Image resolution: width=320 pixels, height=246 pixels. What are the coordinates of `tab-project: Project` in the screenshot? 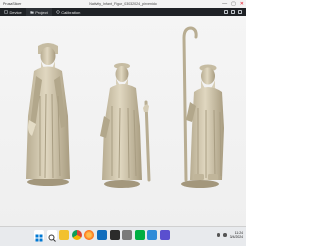 It's located at (38, 12).